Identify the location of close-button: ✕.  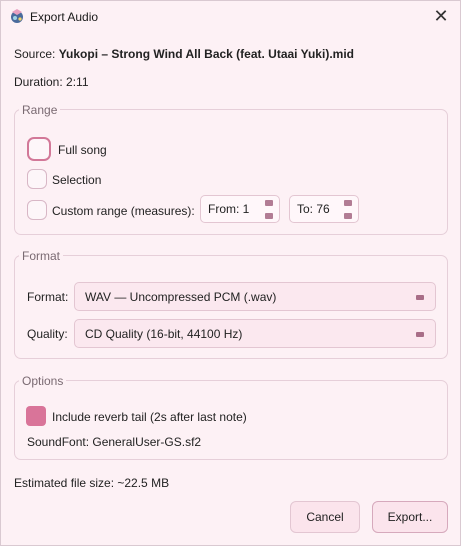
(441, 16).